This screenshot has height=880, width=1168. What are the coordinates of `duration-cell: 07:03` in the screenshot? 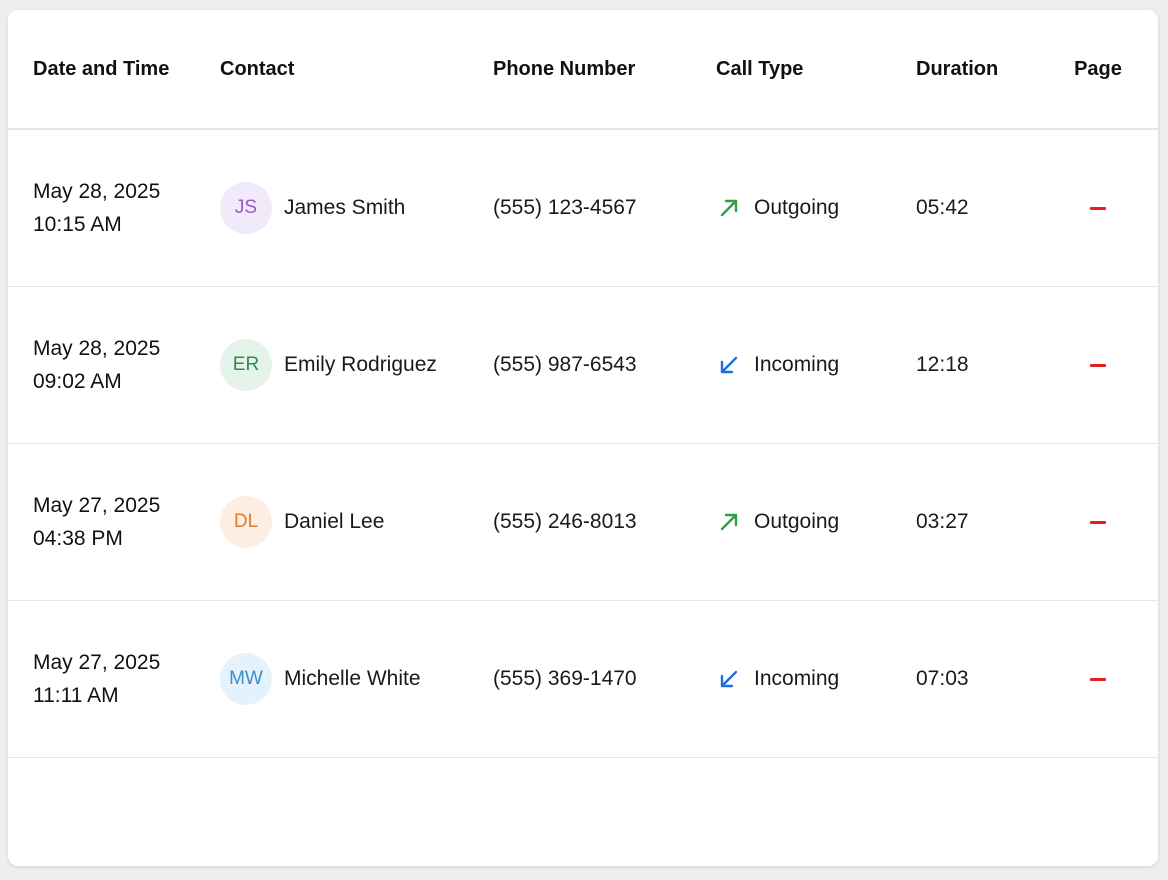 It's located at (986, 679).